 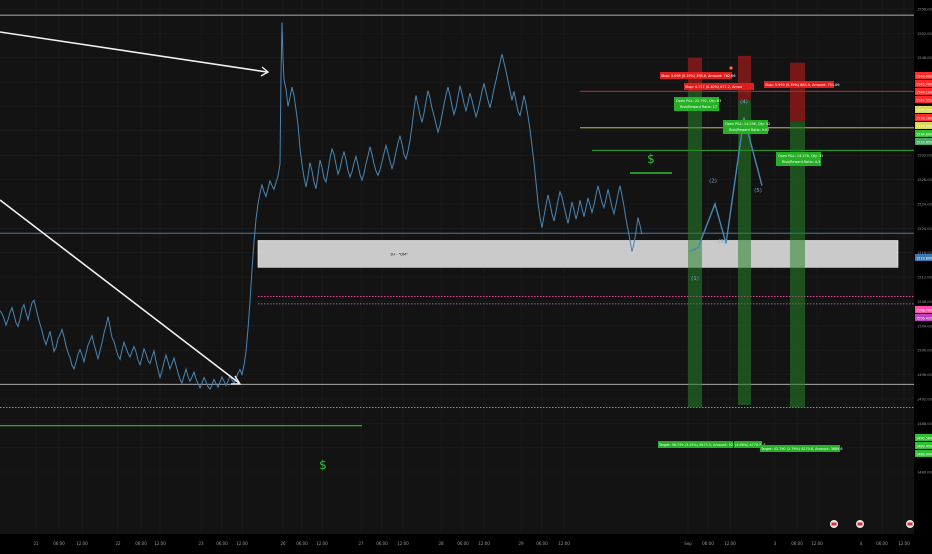 I want to click on demand-zone-label: 1H - "DM", so click(x=399, y=254).